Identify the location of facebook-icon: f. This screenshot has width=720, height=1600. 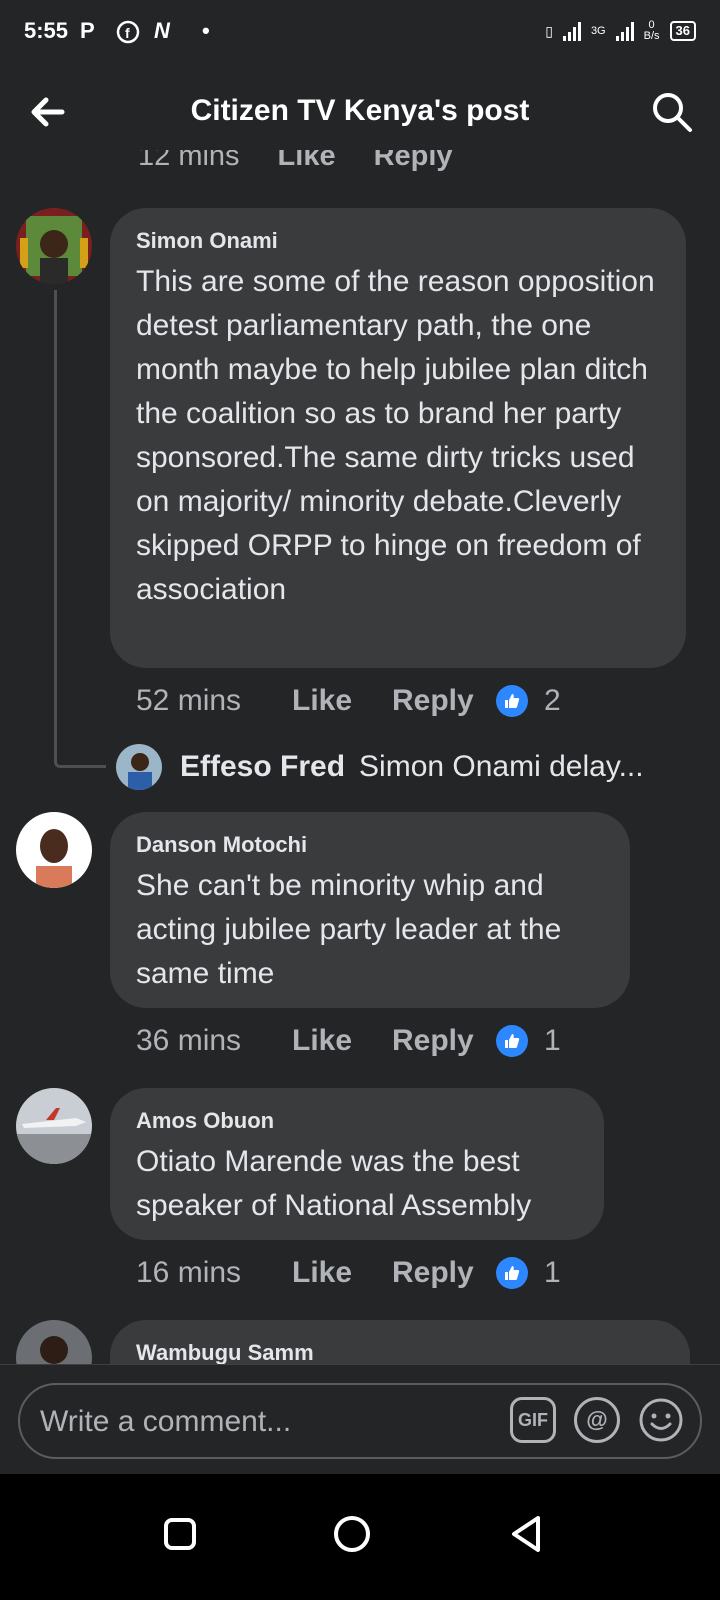
(128, 32).